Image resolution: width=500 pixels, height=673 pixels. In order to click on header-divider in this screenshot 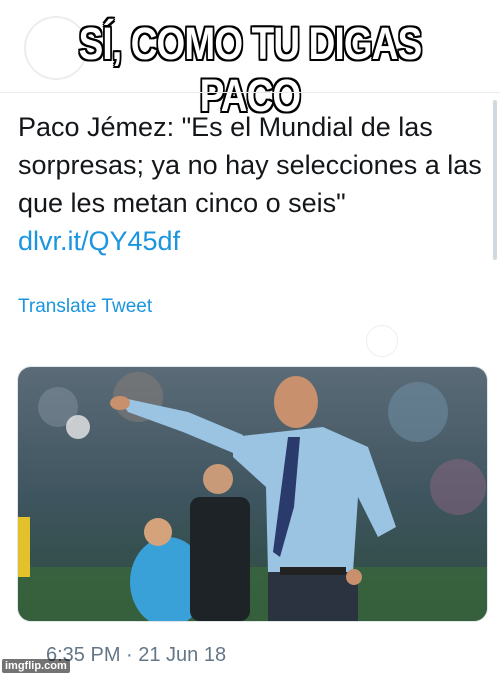, I will do `click(250, 92)`.